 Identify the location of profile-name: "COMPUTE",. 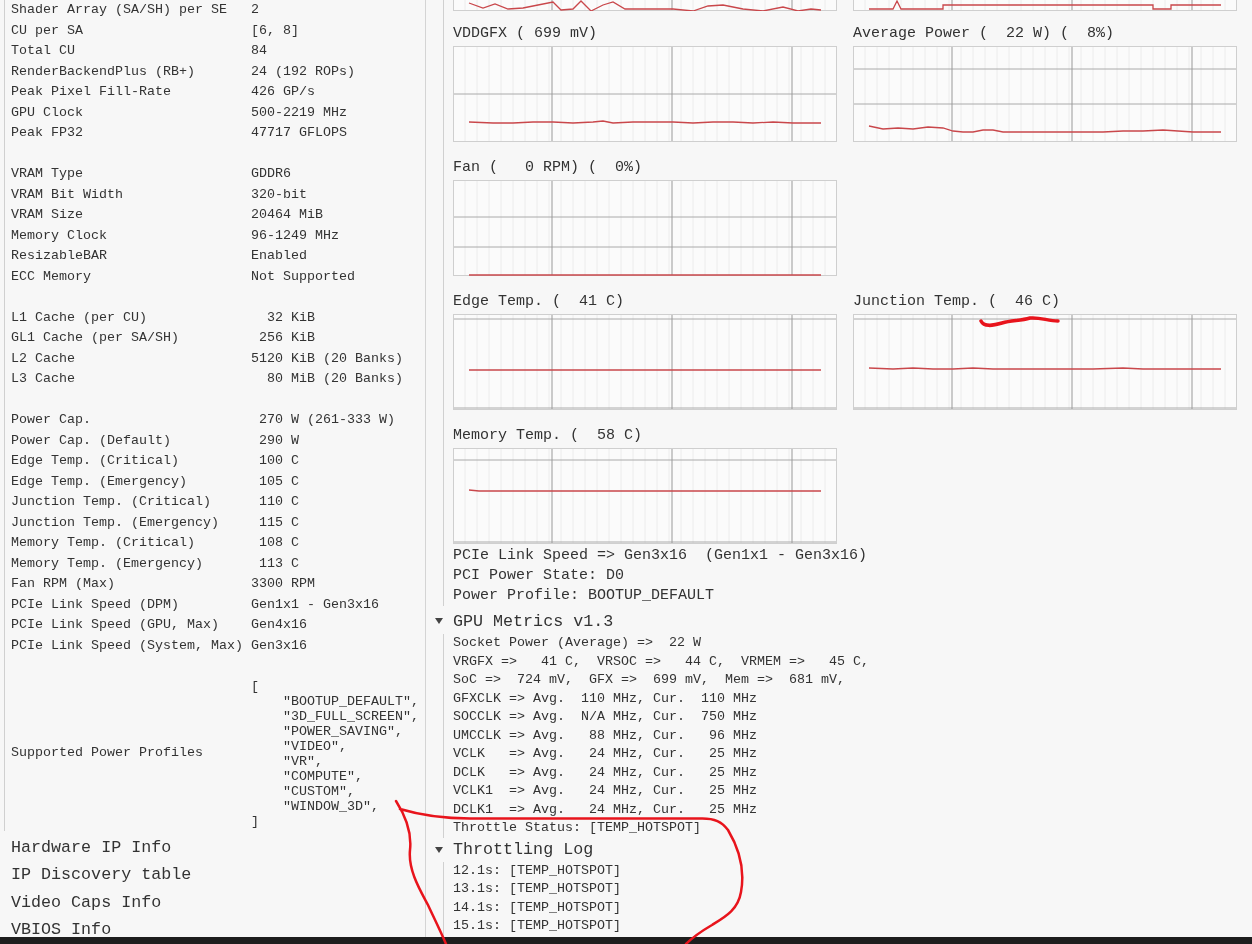
(323, 776).